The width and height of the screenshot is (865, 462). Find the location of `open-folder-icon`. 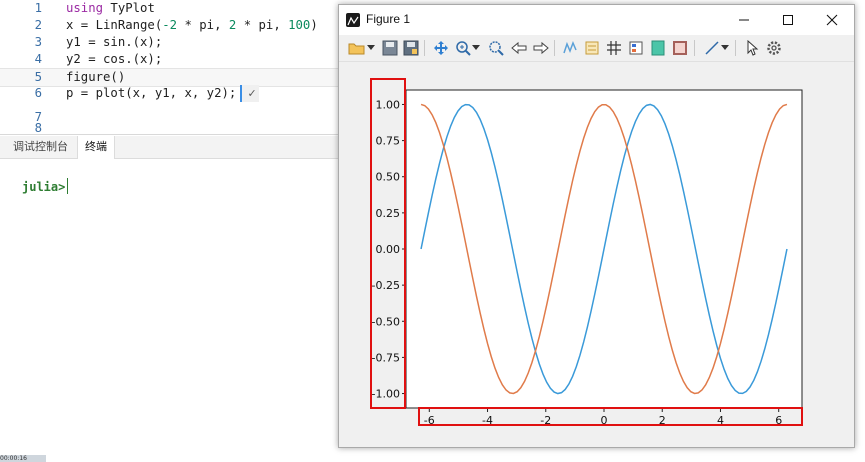

open-folder-icon is located at coordinates (357, 48).